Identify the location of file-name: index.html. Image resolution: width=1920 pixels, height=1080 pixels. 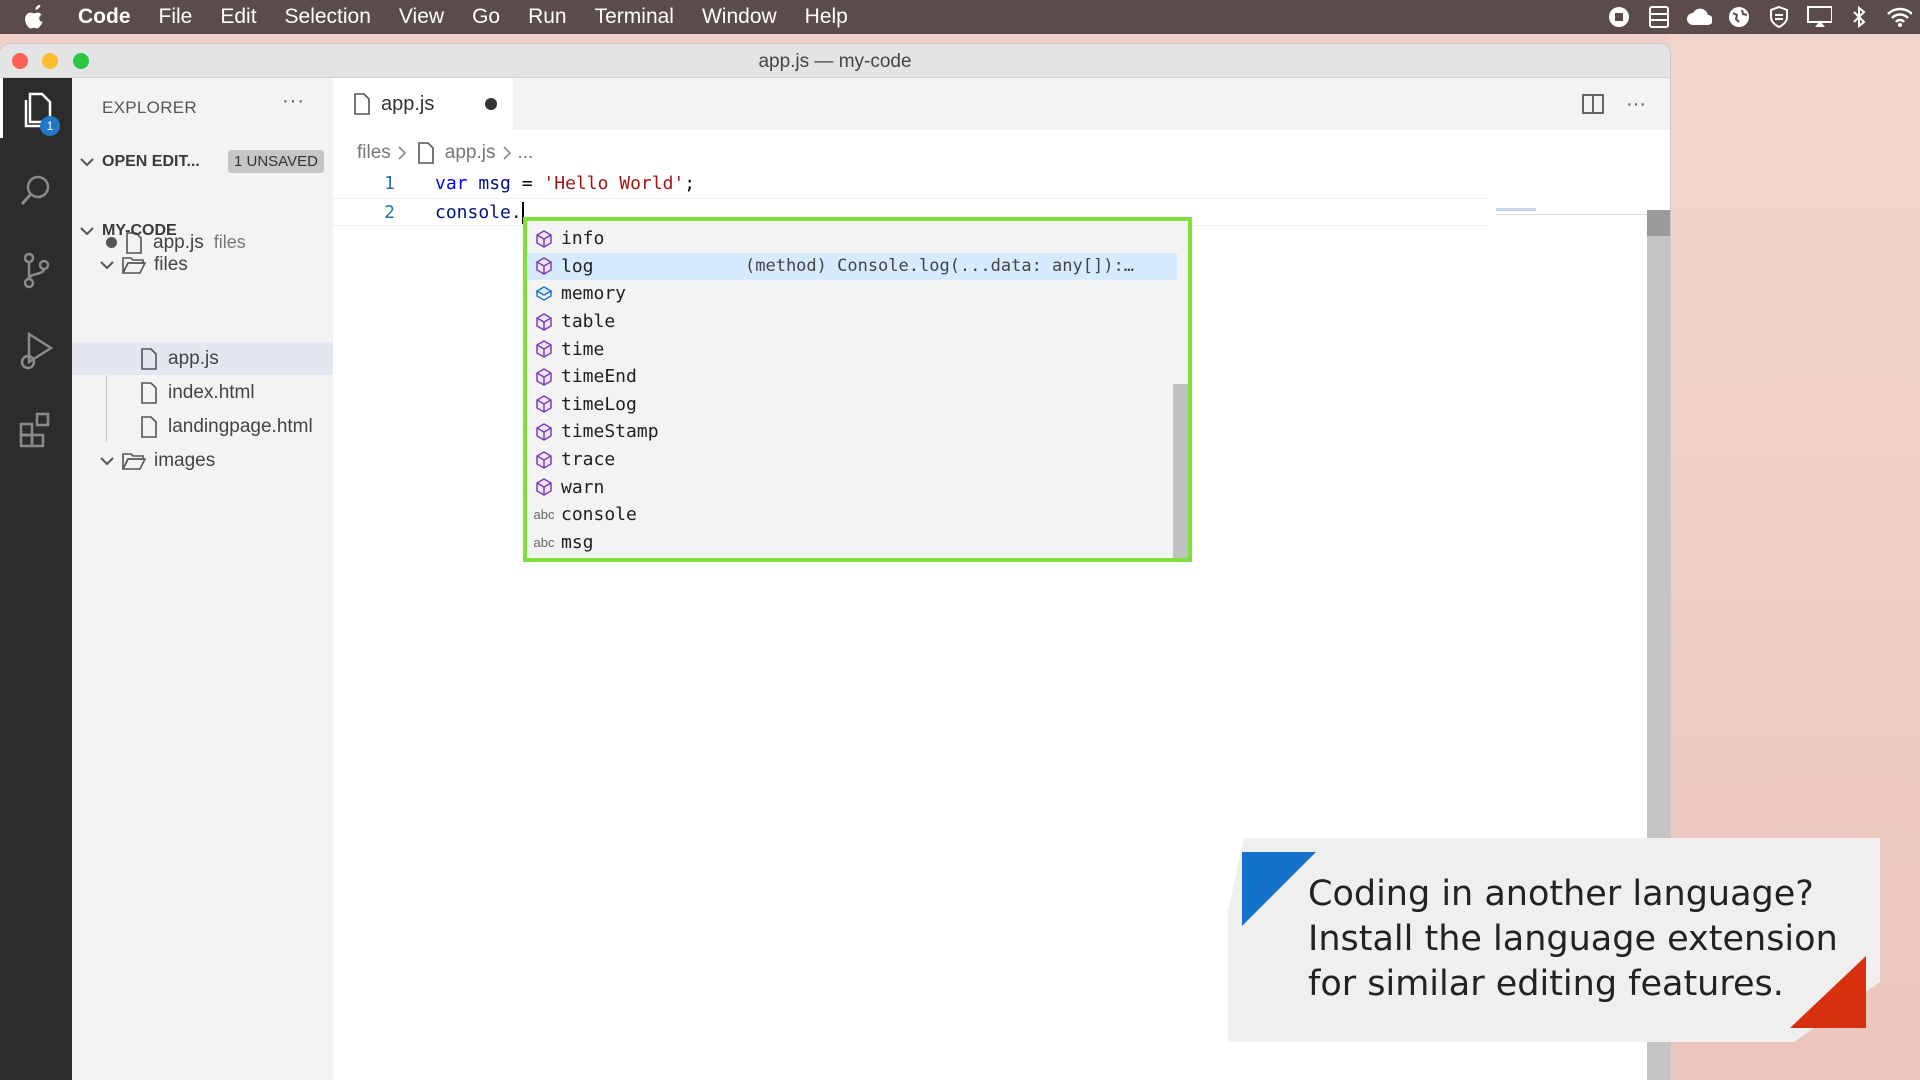
(211, 392).